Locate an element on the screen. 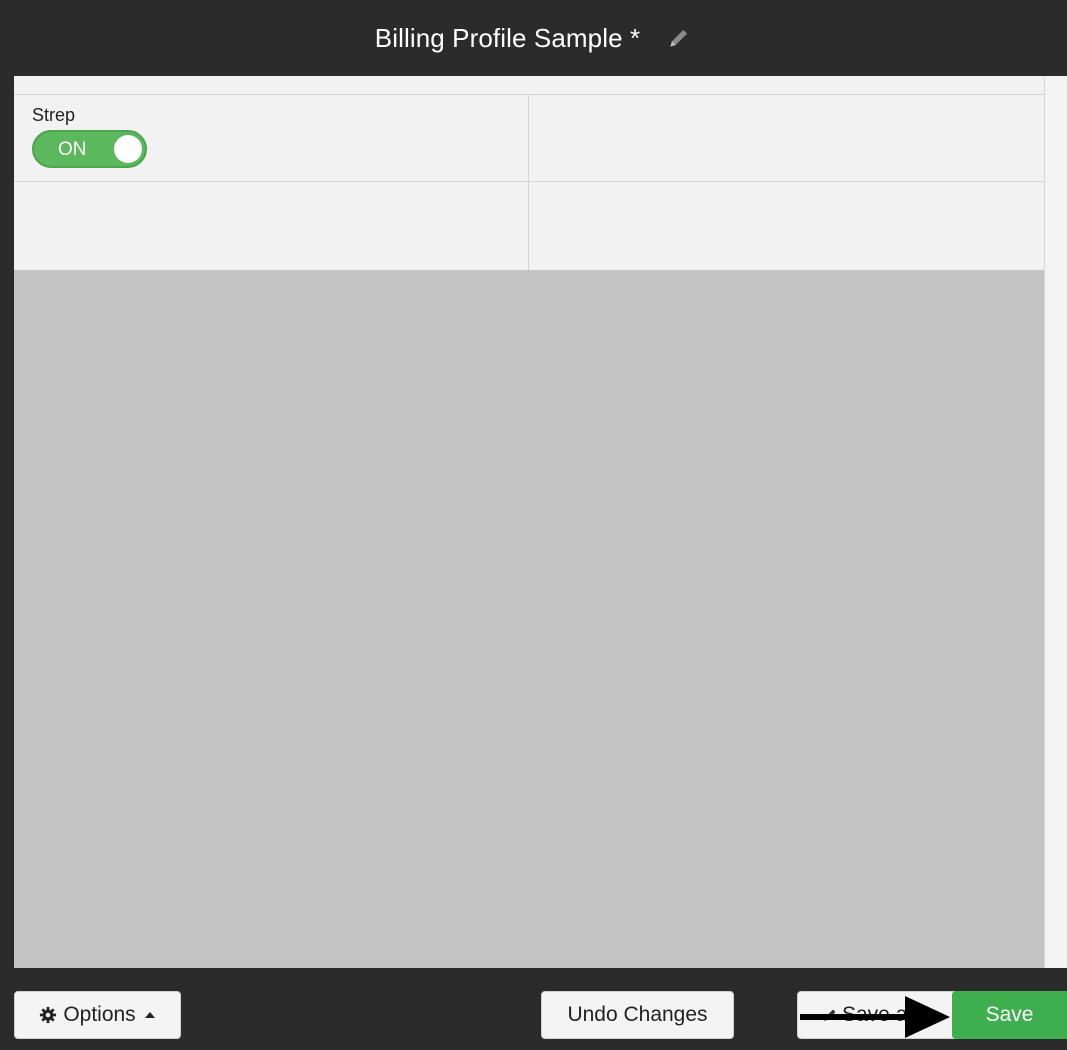  undo-changes-button: Undo Changes is located at coordinates (637, 1015).